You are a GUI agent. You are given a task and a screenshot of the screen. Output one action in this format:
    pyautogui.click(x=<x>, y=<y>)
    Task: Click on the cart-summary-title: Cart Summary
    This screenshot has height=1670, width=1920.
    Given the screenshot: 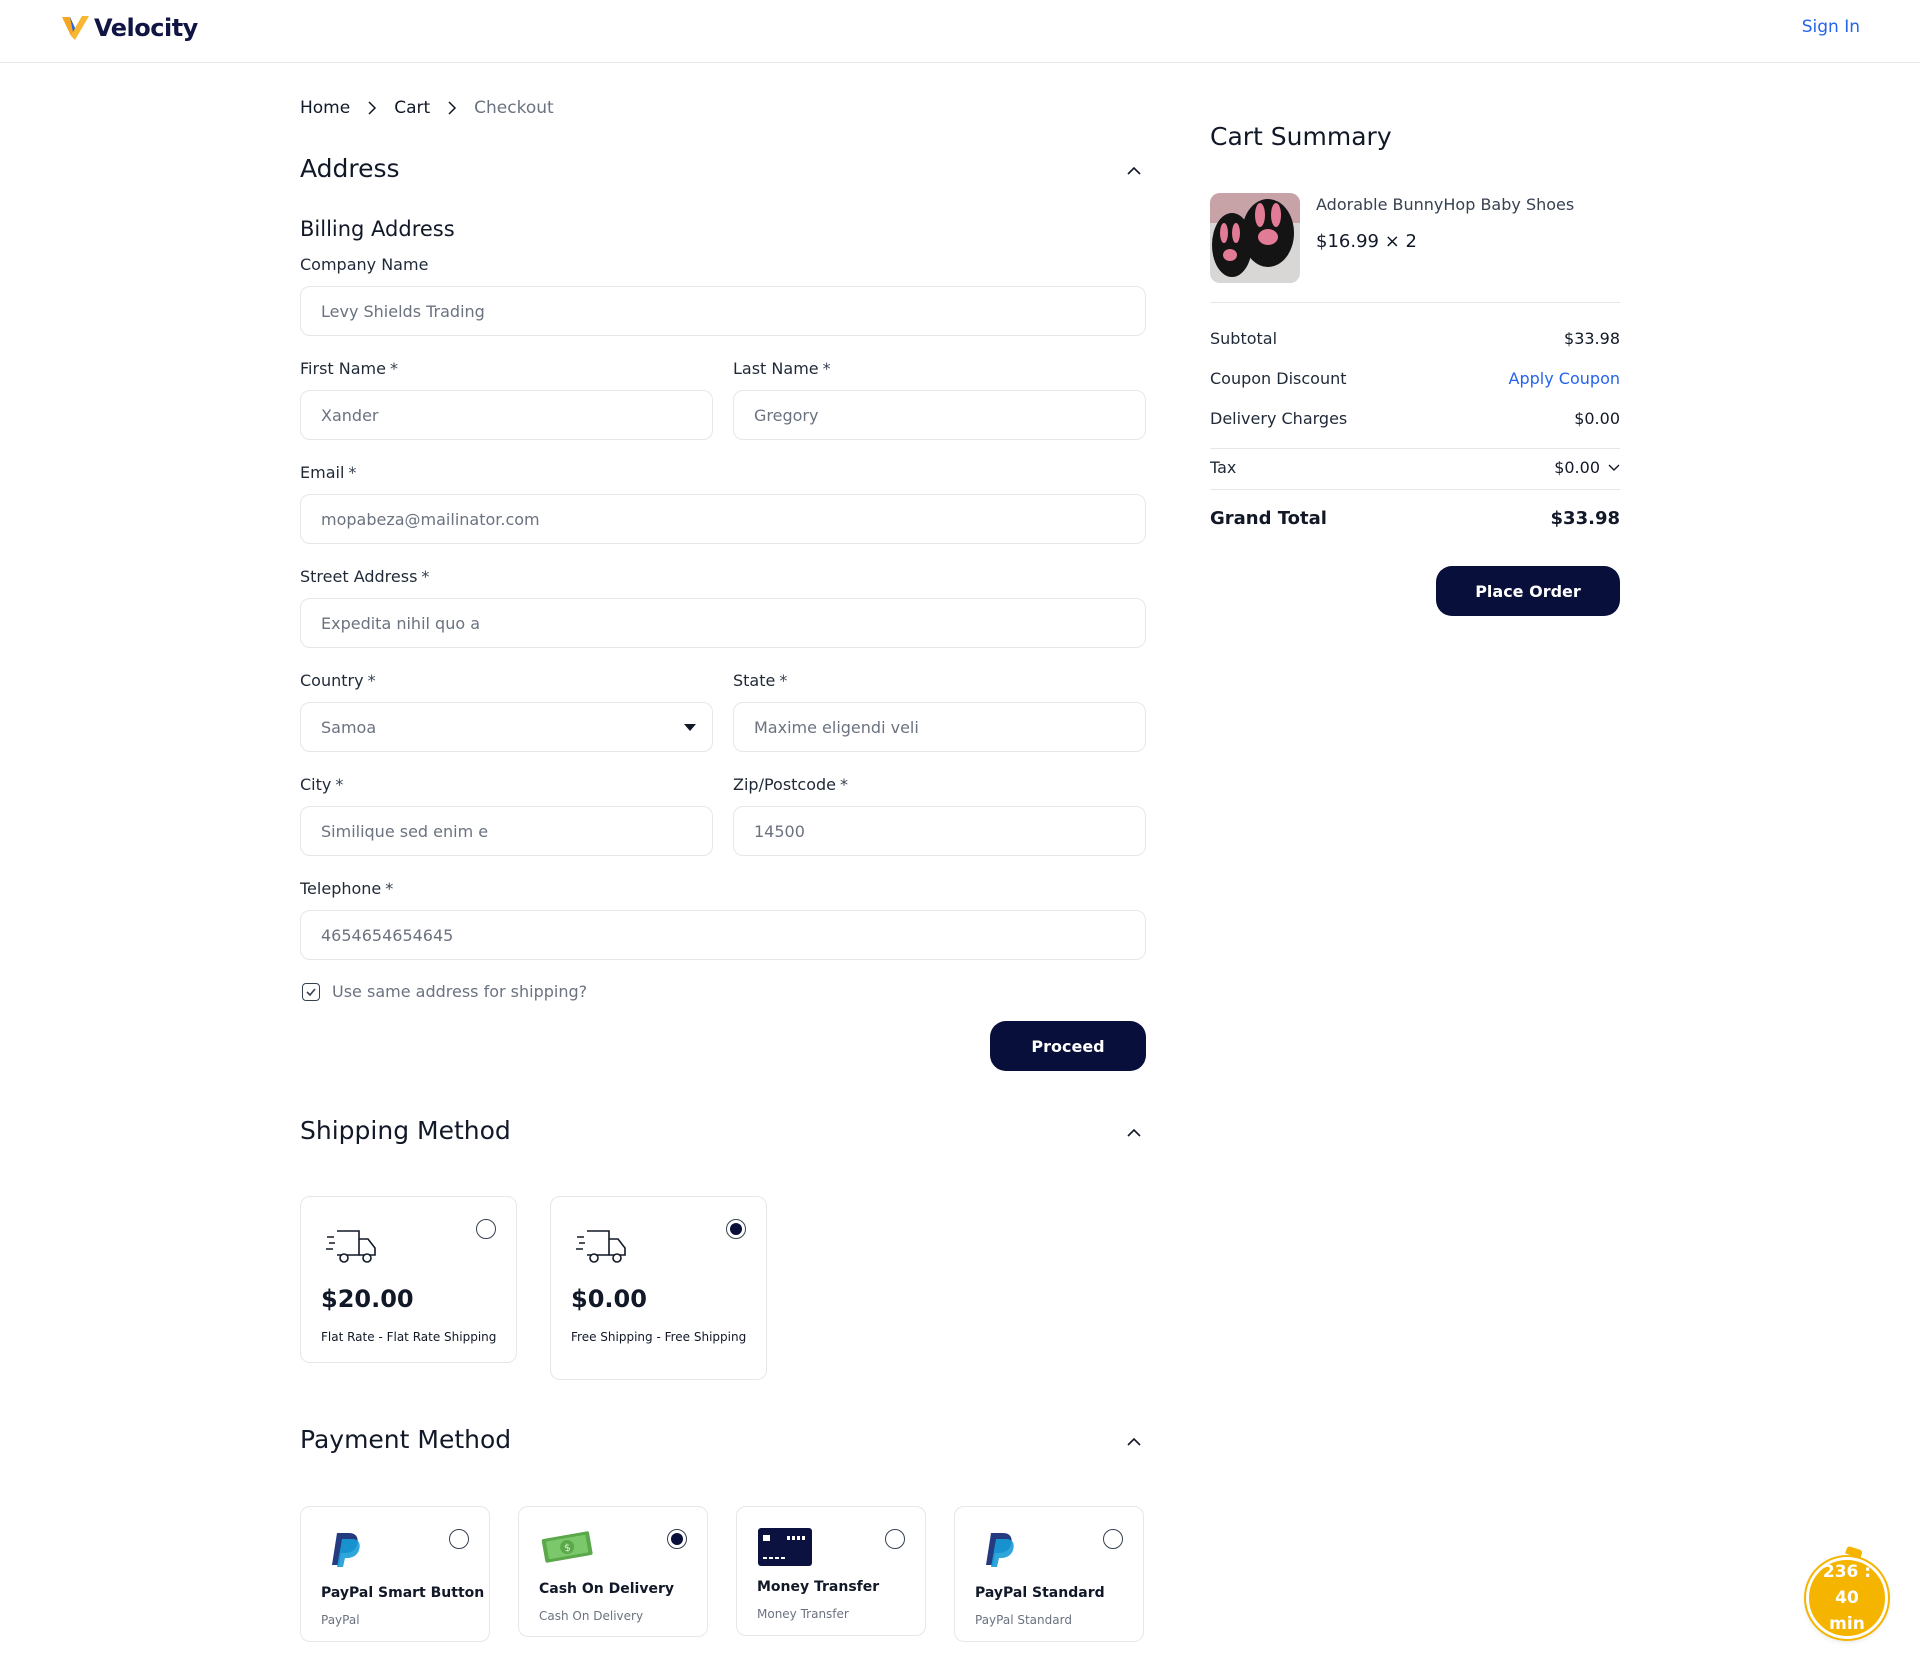 What is the action you would take?
    pyautogui.click(x=1301, y=136)
    